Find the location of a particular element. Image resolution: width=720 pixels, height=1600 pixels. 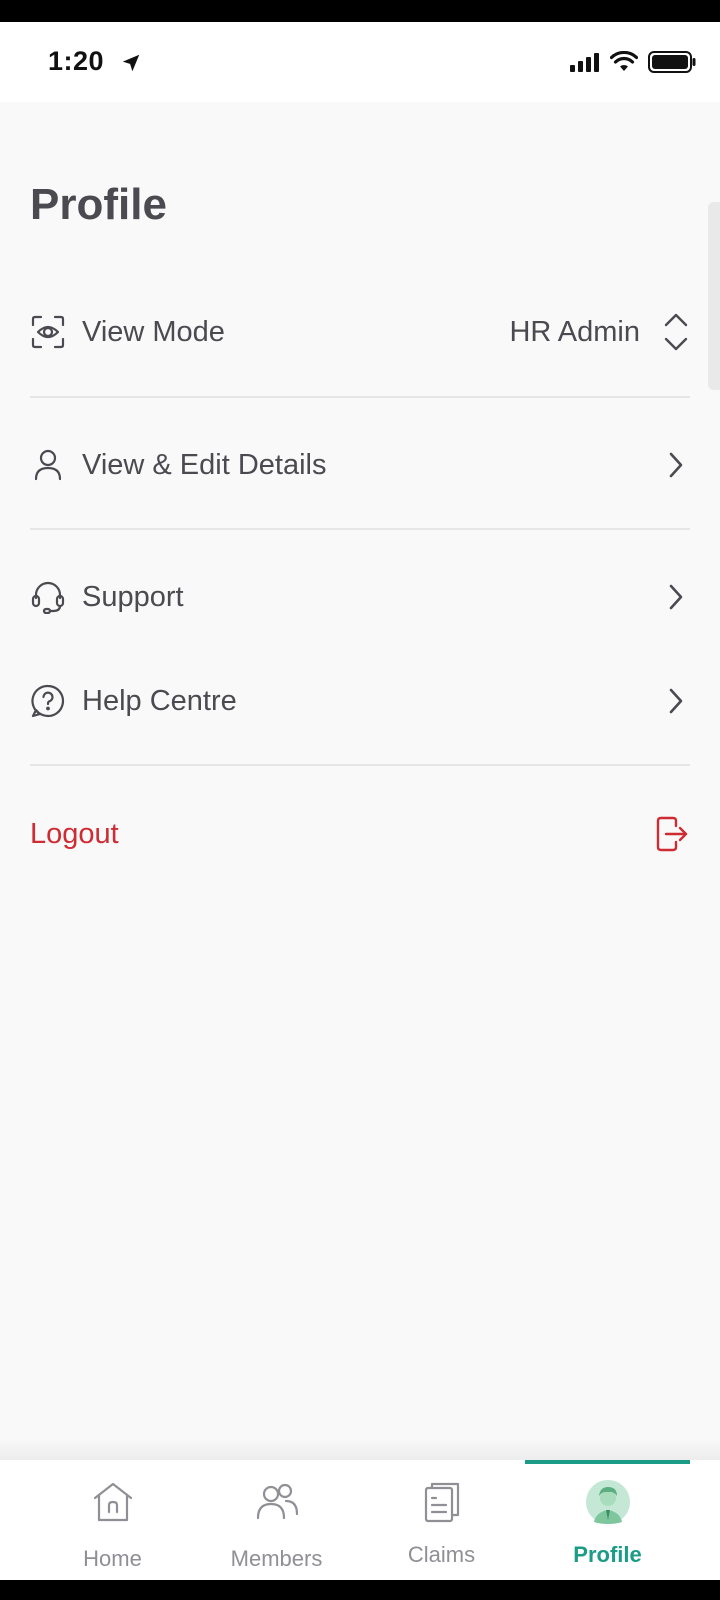

tab-profile: Profile is located at coordinates (607, 1520).